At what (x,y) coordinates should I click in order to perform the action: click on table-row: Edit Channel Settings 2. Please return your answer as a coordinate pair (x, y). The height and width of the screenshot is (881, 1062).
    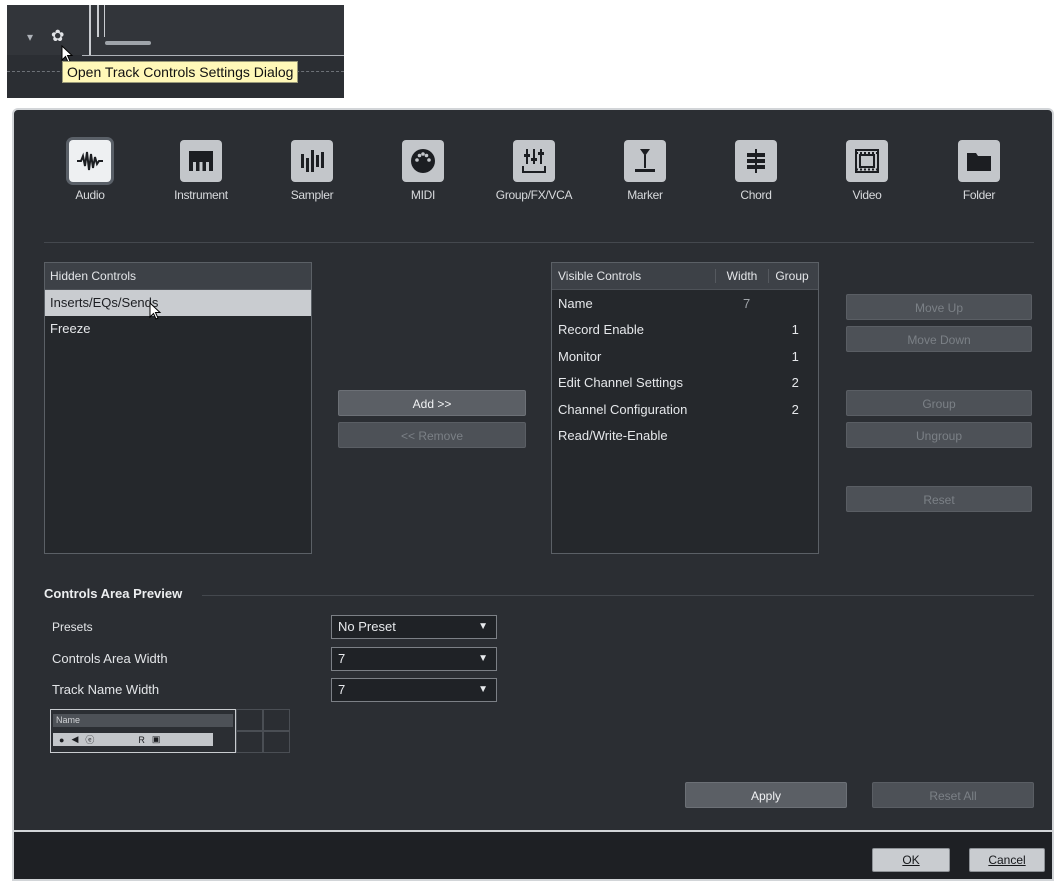
    Looking at the image, I should click on (685, 383).